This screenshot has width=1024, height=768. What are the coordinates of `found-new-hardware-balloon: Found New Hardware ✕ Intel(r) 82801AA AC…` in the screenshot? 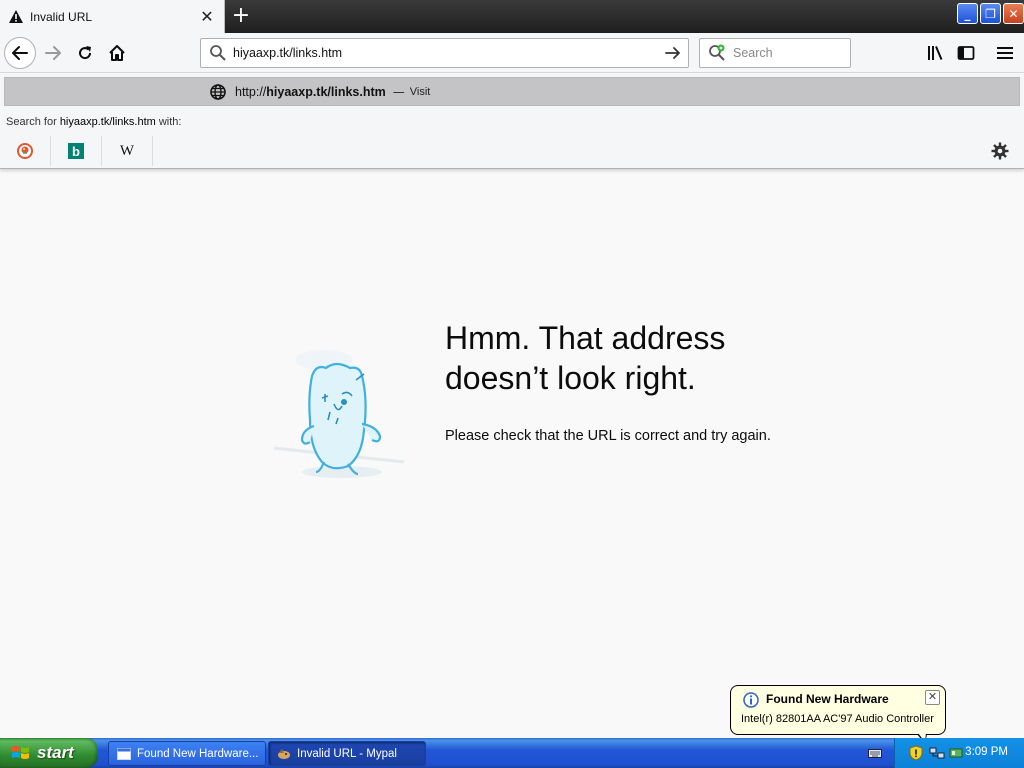 It's located at (838, 714).